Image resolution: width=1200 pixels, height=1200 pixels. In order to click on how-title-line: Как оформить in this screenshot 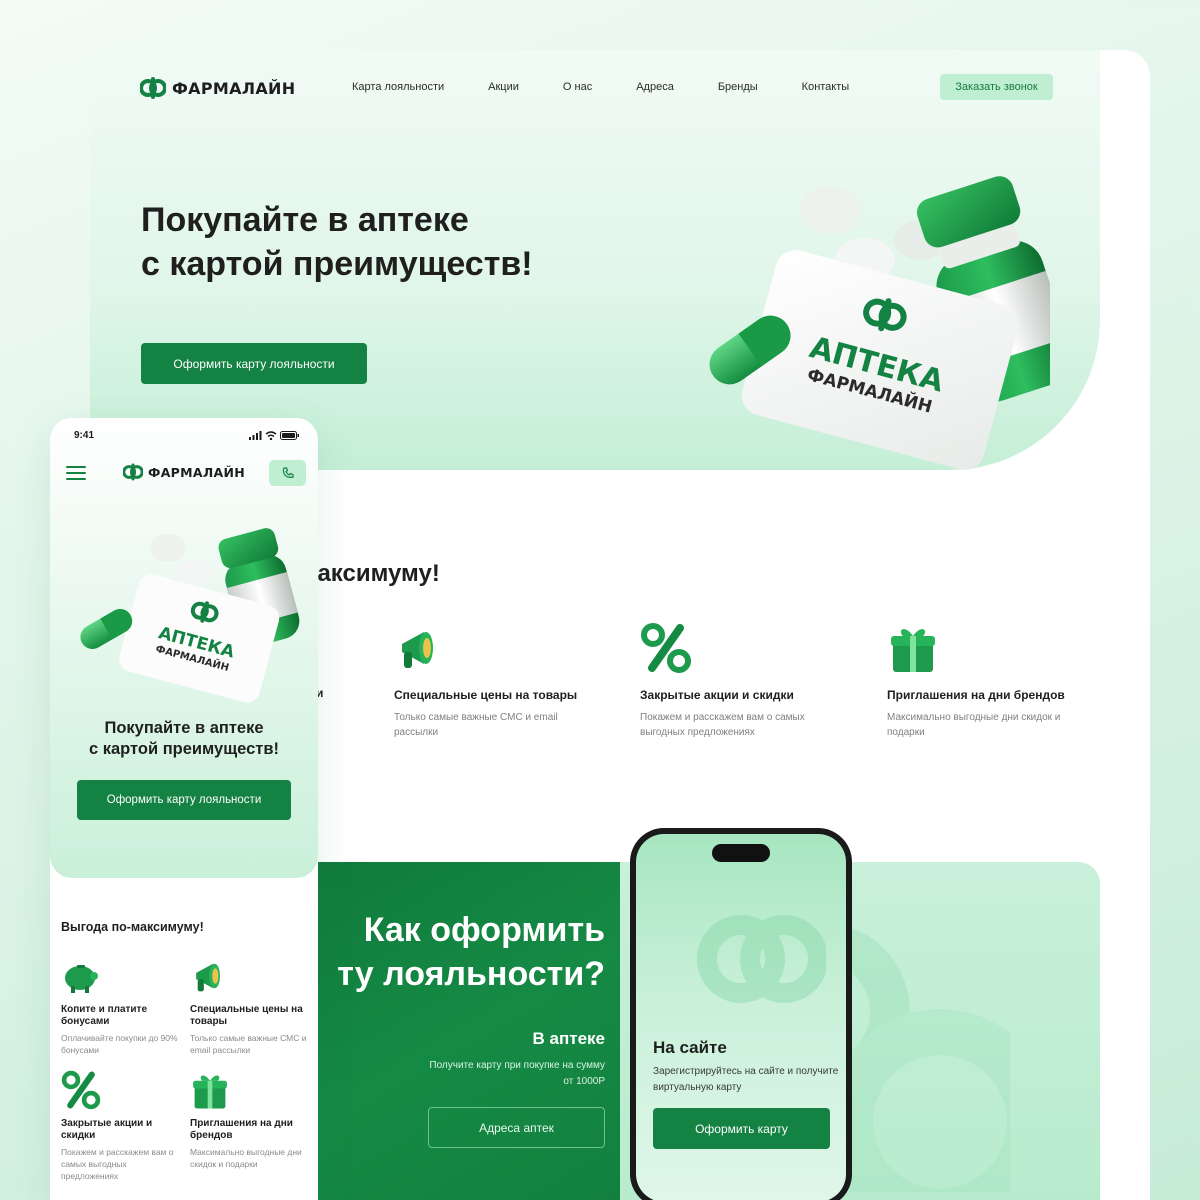, I will do `click(484, 930)`.